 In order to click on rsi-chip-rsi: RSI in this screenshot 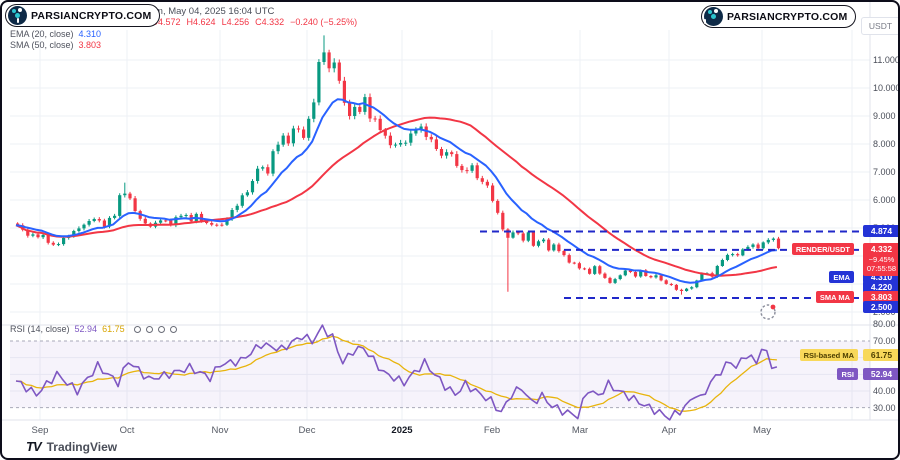, I will do `click(847, 374)`.